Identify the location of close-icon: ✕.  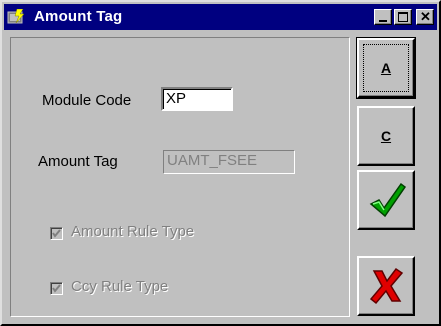
(425, 16).